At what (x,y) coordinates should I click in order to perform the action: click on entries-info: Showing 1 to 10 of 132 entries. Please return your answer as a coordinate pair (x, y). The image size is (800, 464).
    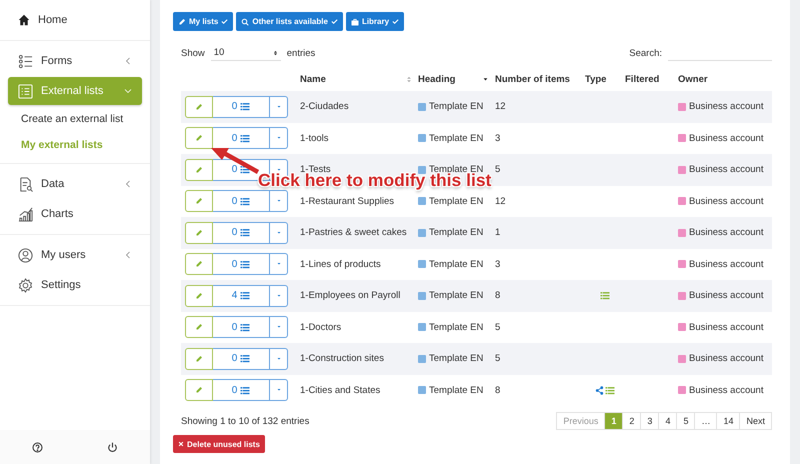
    Looking at the image, I should click on (245, 421).